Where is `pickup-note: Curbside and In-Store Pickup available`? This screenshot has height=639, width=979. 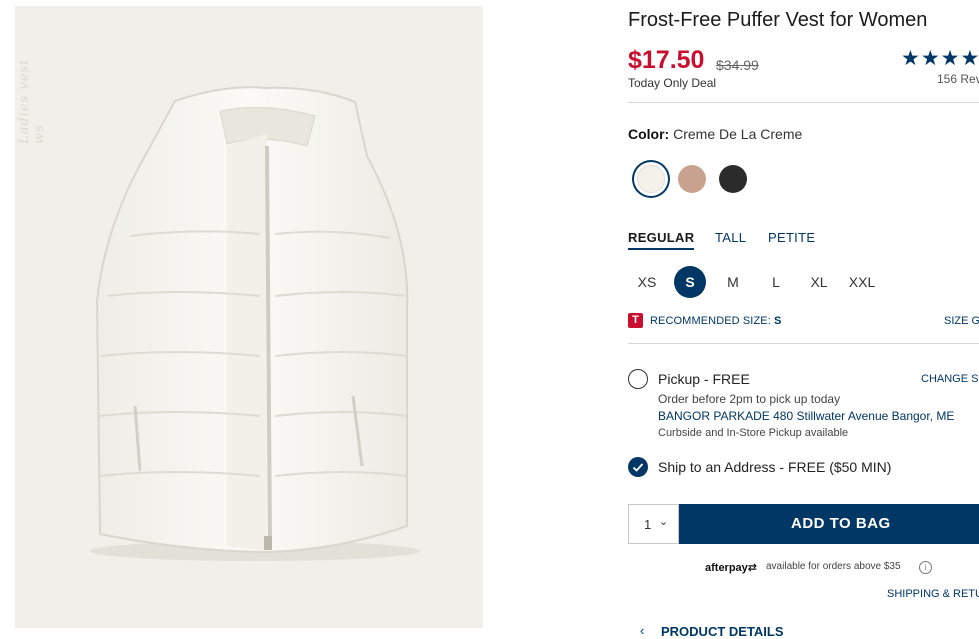 pickup-note: Curbside and In-Store Pickup available is located at coordinates (753, 433).